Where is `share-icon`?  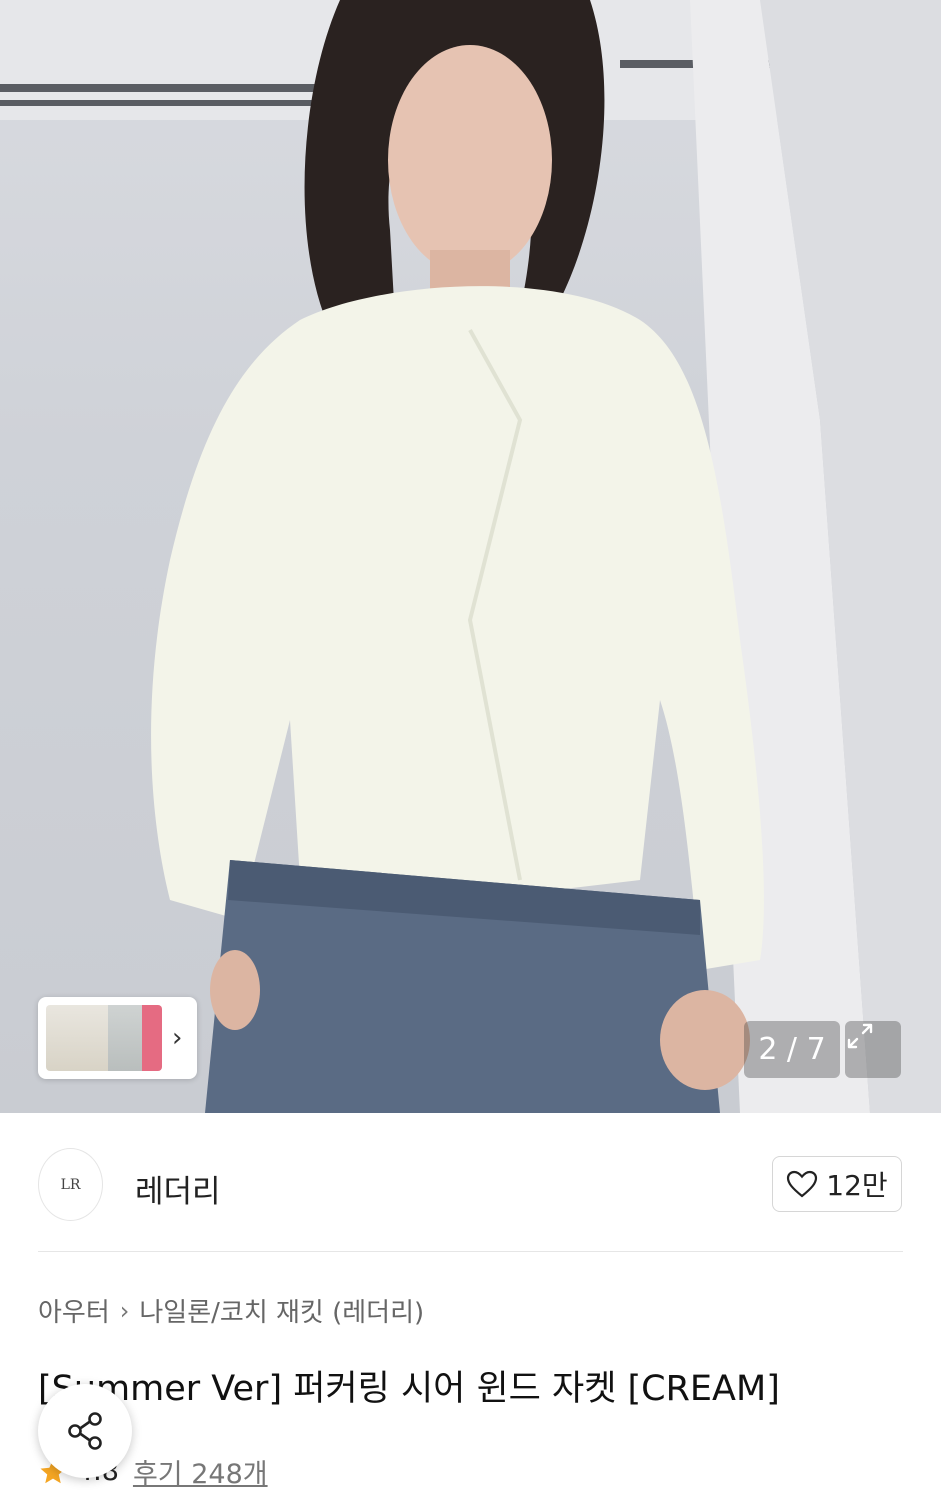 share-icon is located at coordinates (85, 1431).